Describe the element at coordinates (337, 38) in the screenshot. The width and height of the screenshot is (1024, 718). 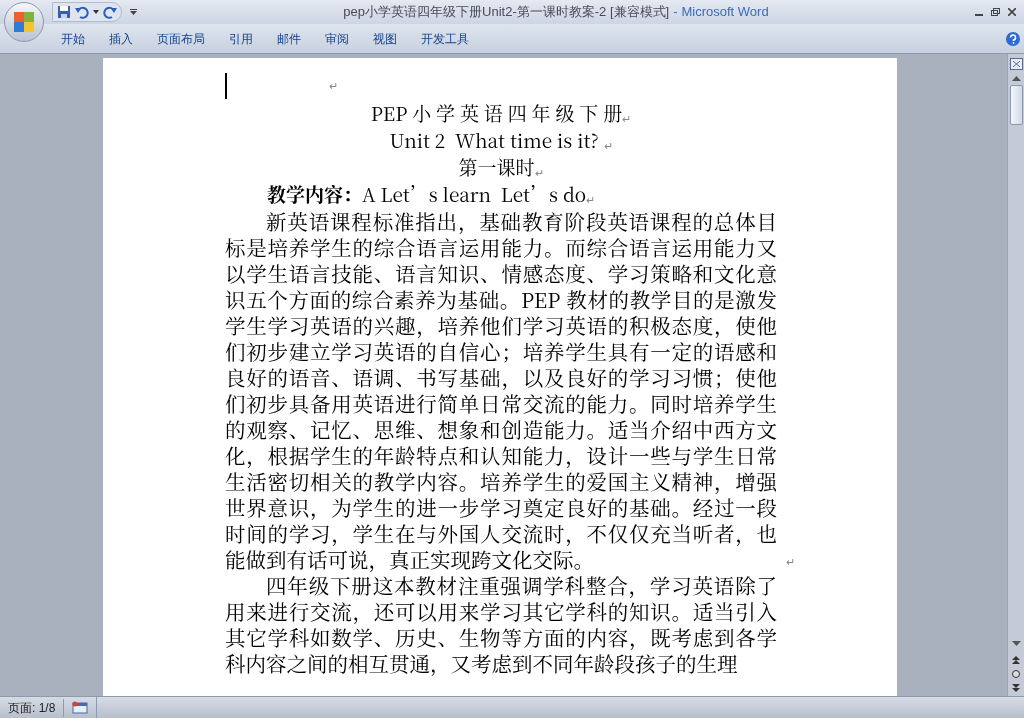
I see `ribbon-tab: 审阅` at that location.